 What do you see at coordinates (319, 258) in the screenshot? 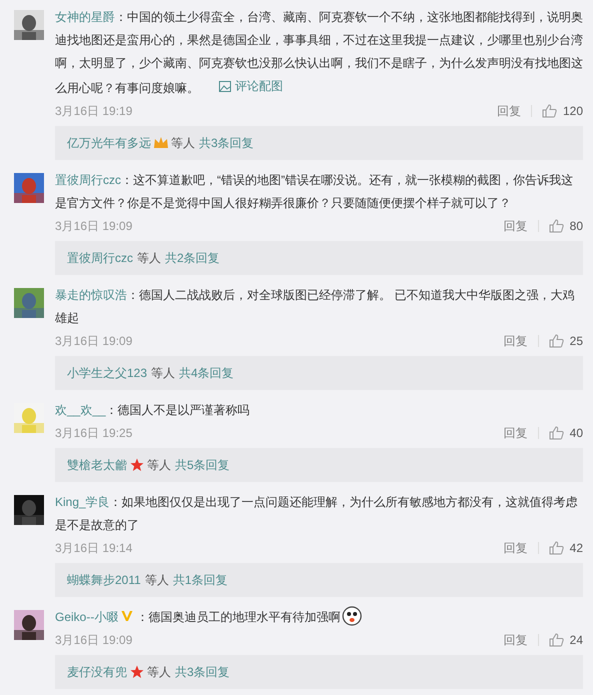
I see `replies-bar: 置彼周行czc 等人 共2条回复` at bounding box center [319, 258].